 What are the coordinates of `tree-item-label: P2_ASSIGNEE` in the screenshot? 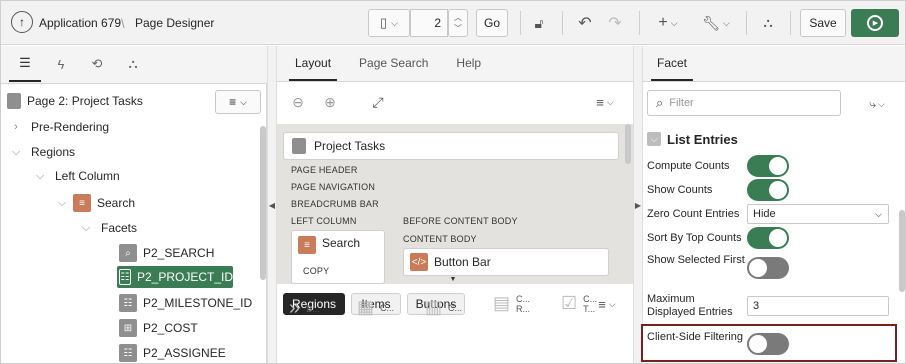 It's located at (184, 353).